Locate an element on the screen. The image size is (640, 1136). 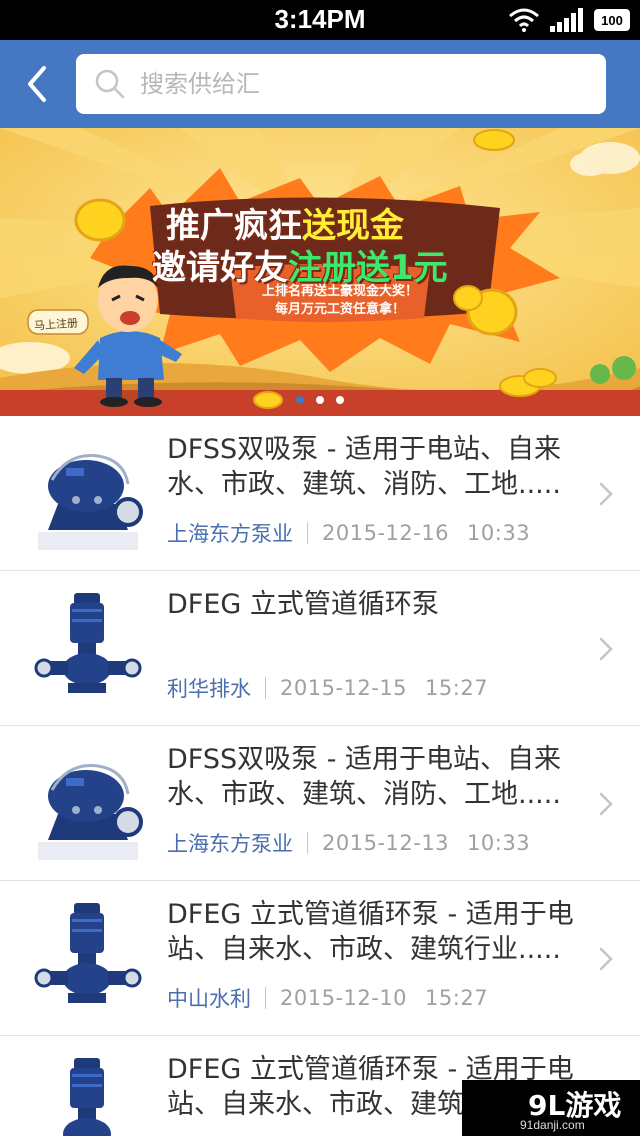
wifi-icon is located at coordinates (524, 20).